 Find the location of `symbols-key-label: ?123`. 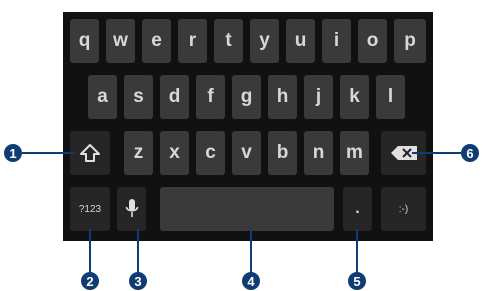

symbols-key-label: ?123 is located at coordinates (90, 209).